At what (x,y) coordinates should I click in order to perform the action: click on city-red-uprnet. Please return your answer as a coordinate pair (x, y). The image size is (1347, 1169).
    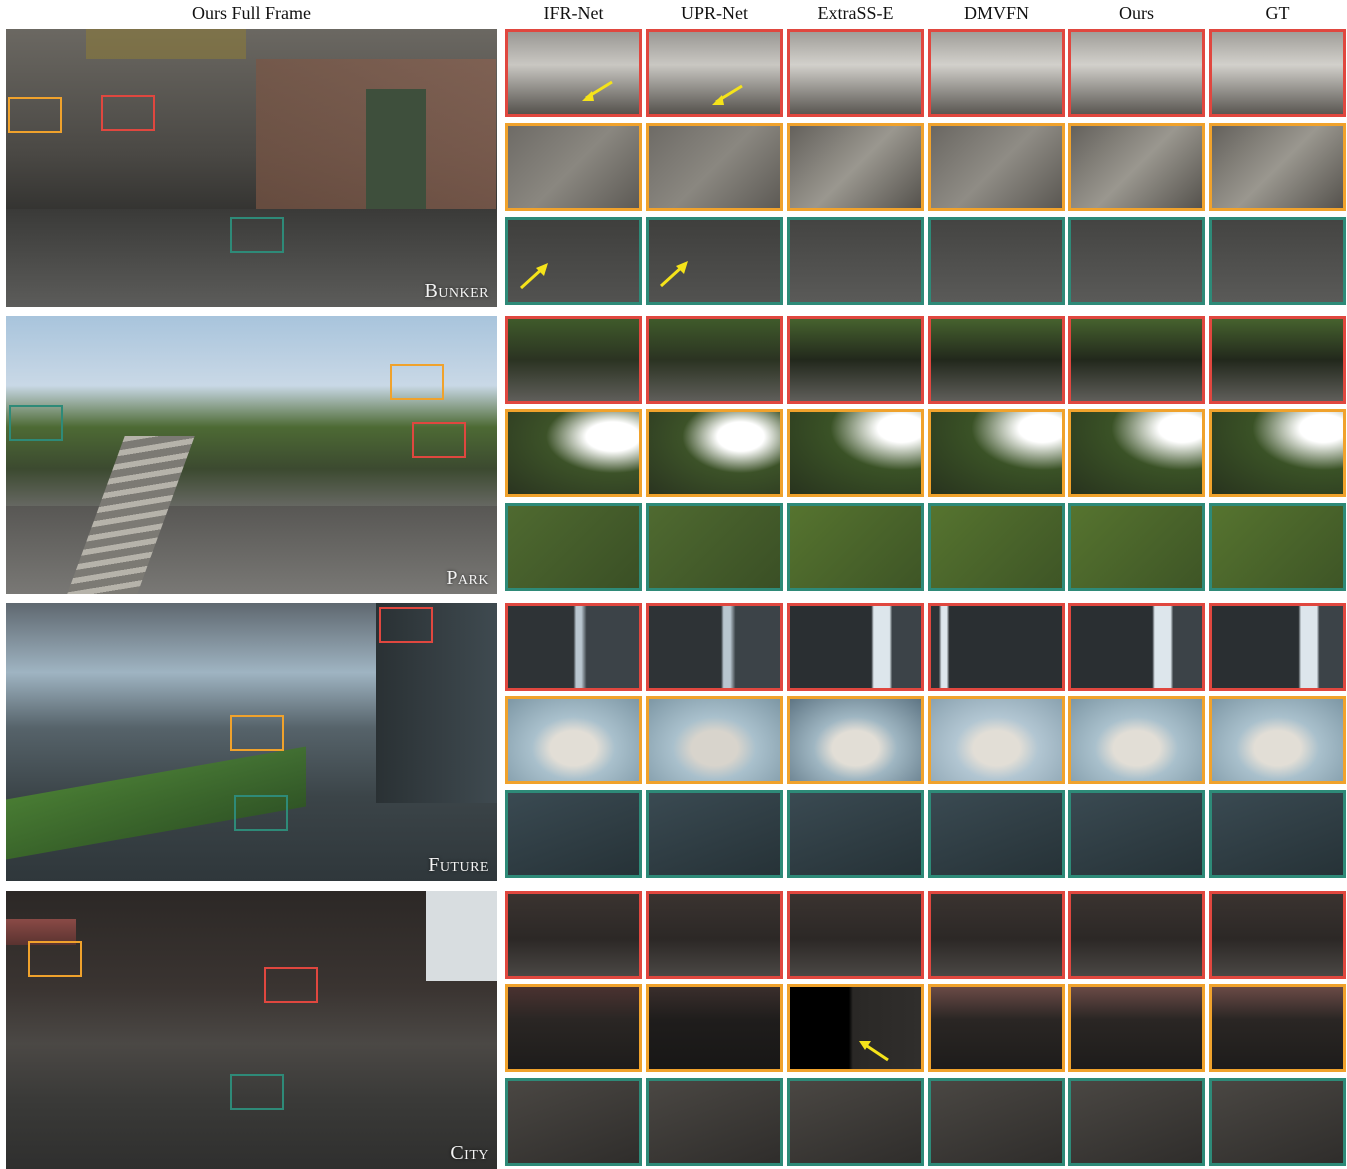
    Looking at the image, I should click on (714, 935).